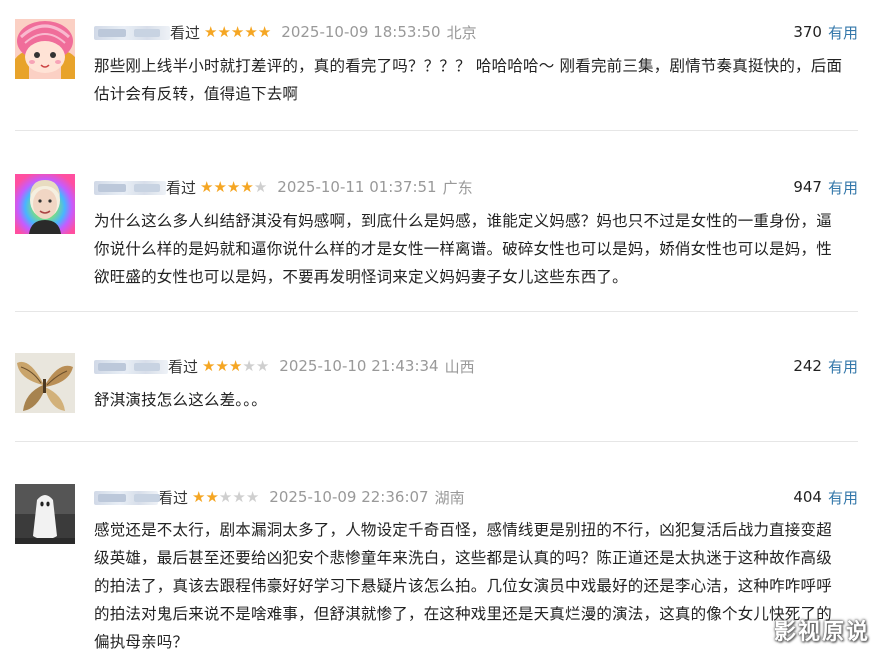 The image size is (884, 660). What do you see at coordinates (349, 497) in the screenshot?
I see `review-time: 2025-10-09 22:36:07` at bounding box center [349, 497].